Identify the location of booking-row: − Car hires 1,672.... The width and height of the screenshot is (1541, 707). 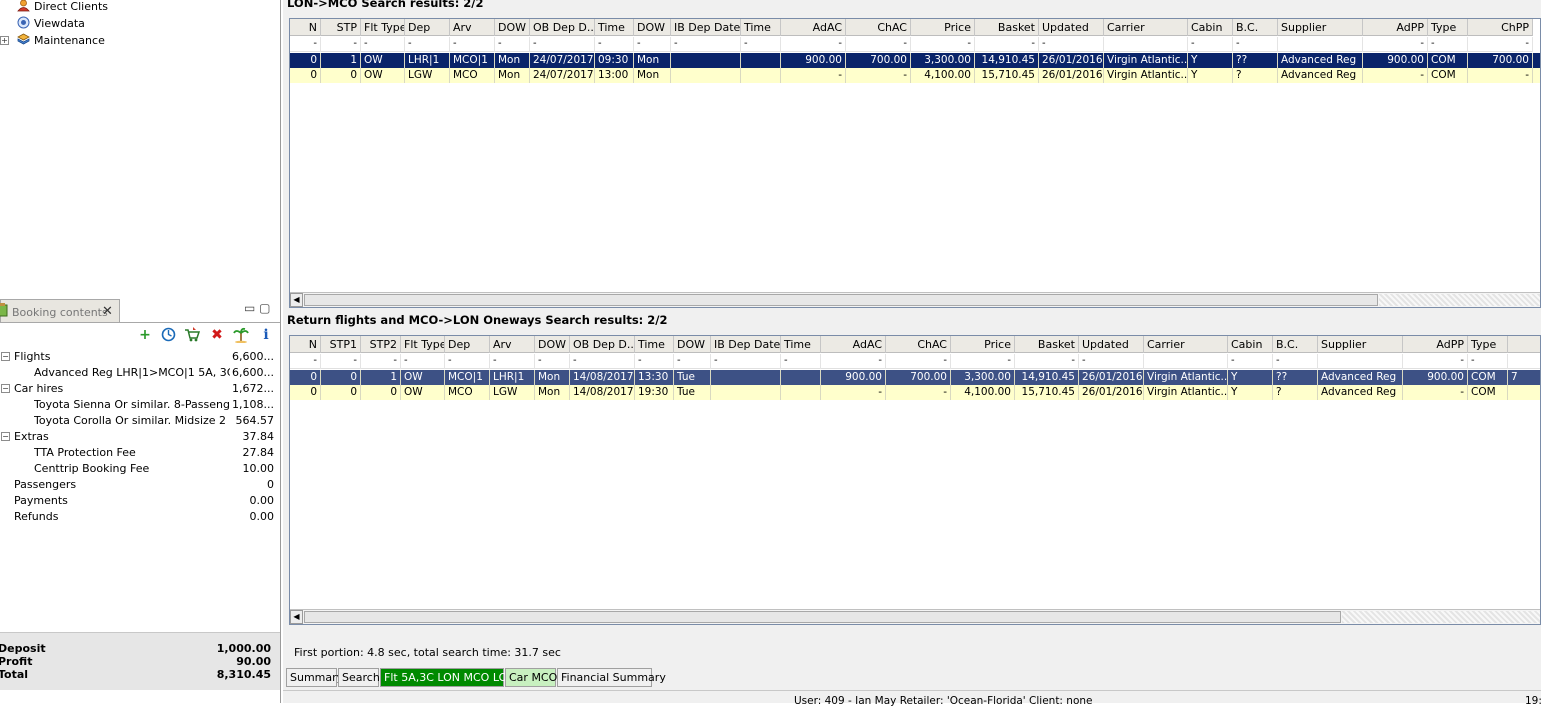
(139, 389).